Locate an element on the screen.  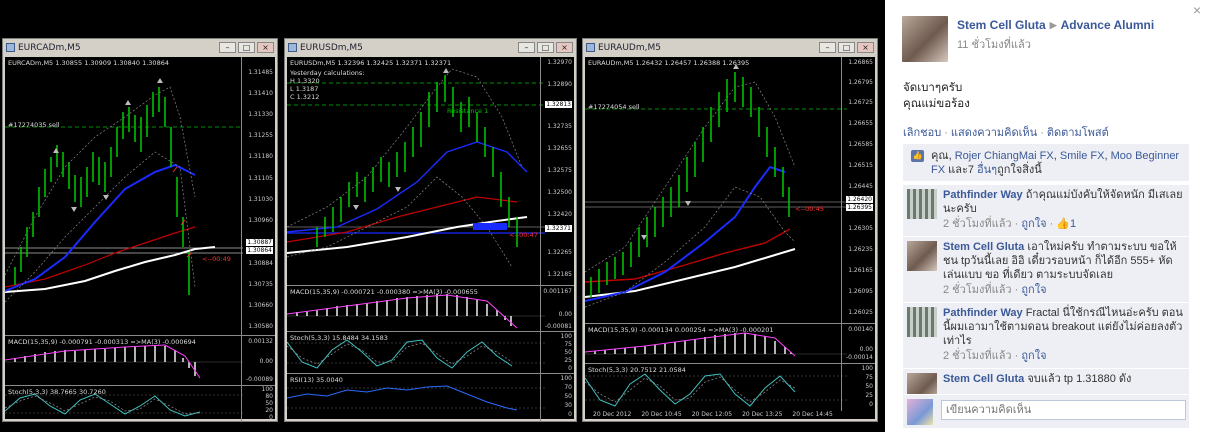
macd-tick: 0.00 is located at coordinates (266, 361).